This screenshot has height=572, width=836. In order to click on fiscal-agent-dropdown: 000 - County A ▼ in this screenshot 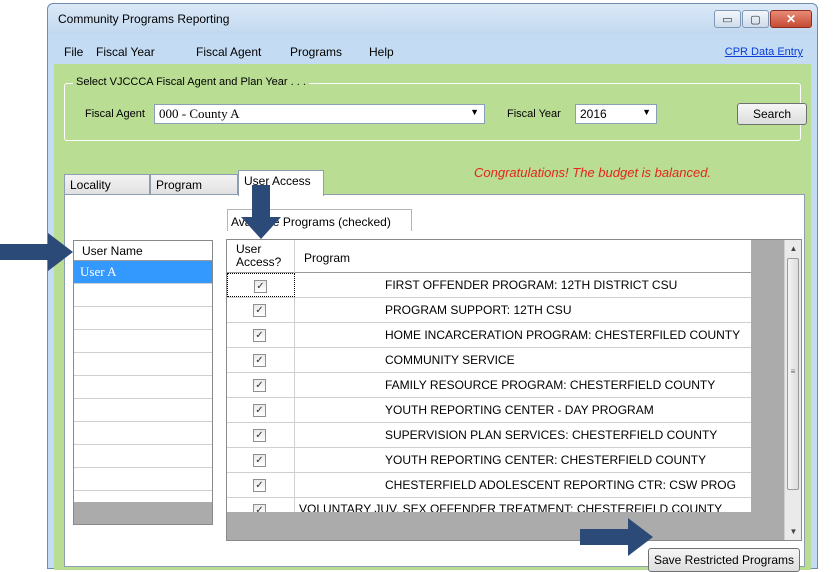, I will do `click(319, 114)`.